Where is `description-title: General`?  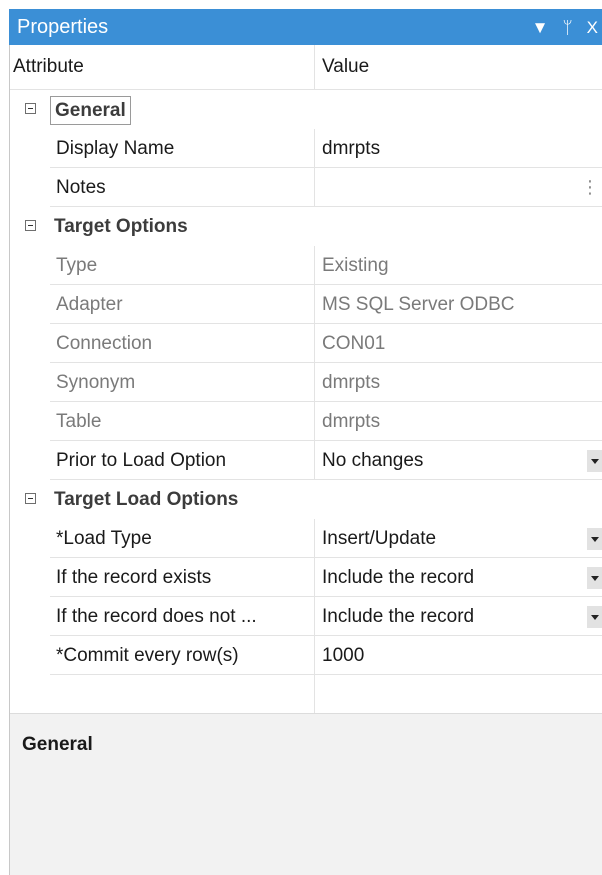
description-title: General is located at coordinates (57, 744).